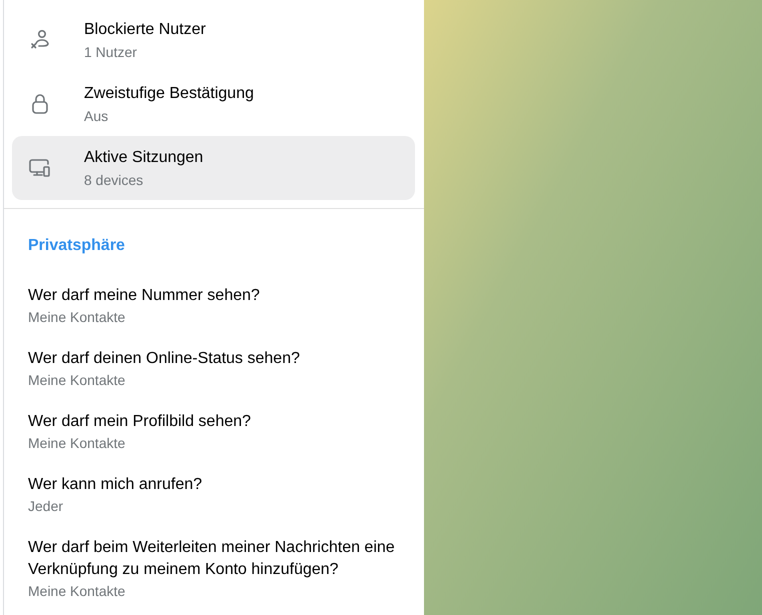 The height and width of the screenshot is (615, 762). Describe the element at coordinates (144, 296) in the screenshot. I see `setting-title: Wer darf meine Nummer sehen?` at that location.